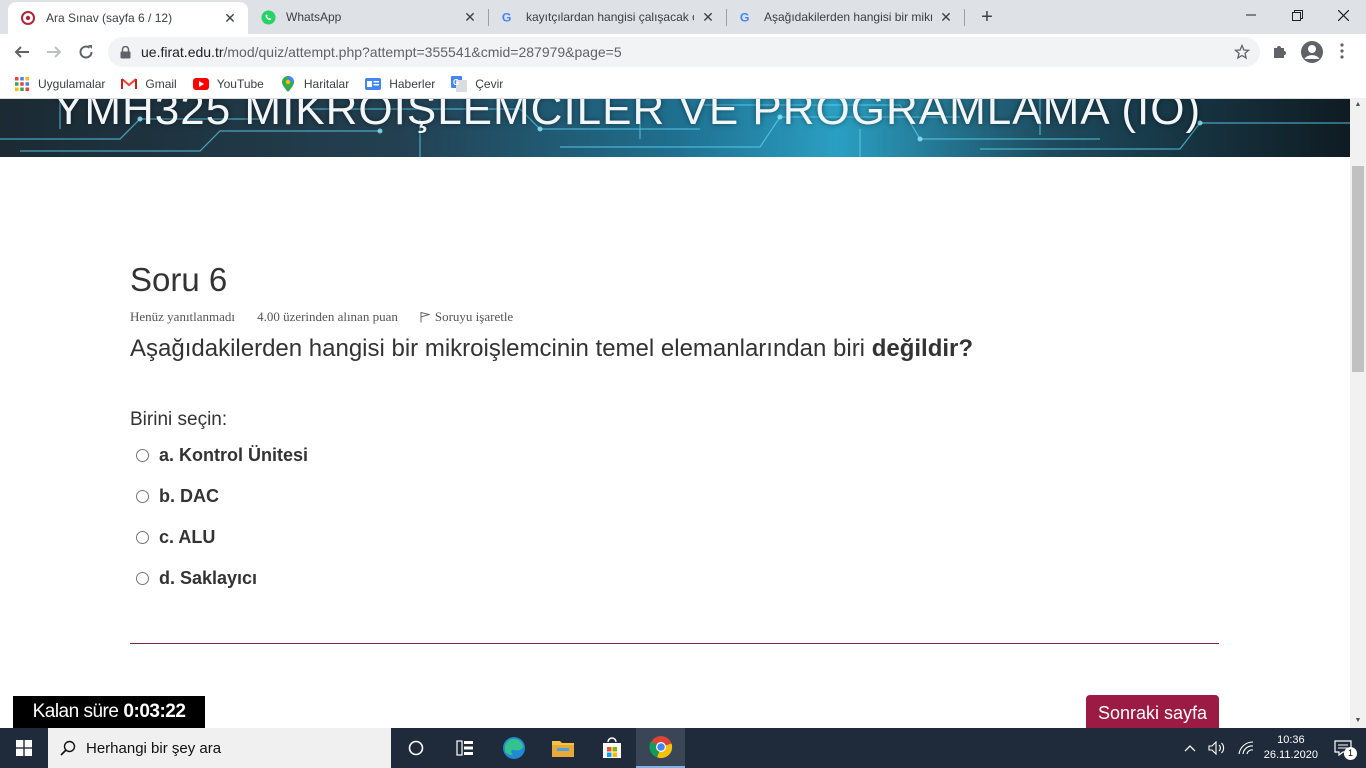 Image resolution: width=1366 pixels, height=768 pixels. What do you see at coordinates (1343, 15) in the screenshot?
I see `close-window-button` at bounding box center [1343, 15].